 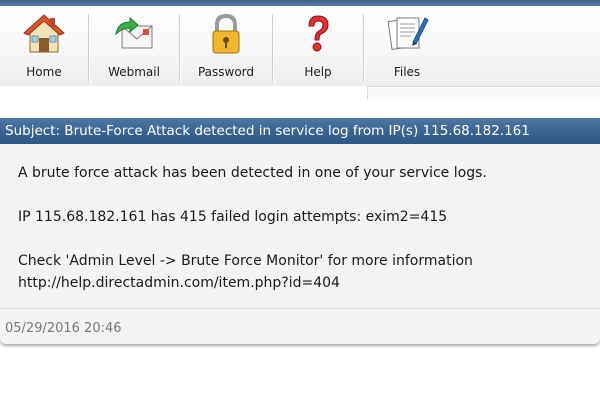 I want to click on home-button: Home, so click(x=44, y=46).